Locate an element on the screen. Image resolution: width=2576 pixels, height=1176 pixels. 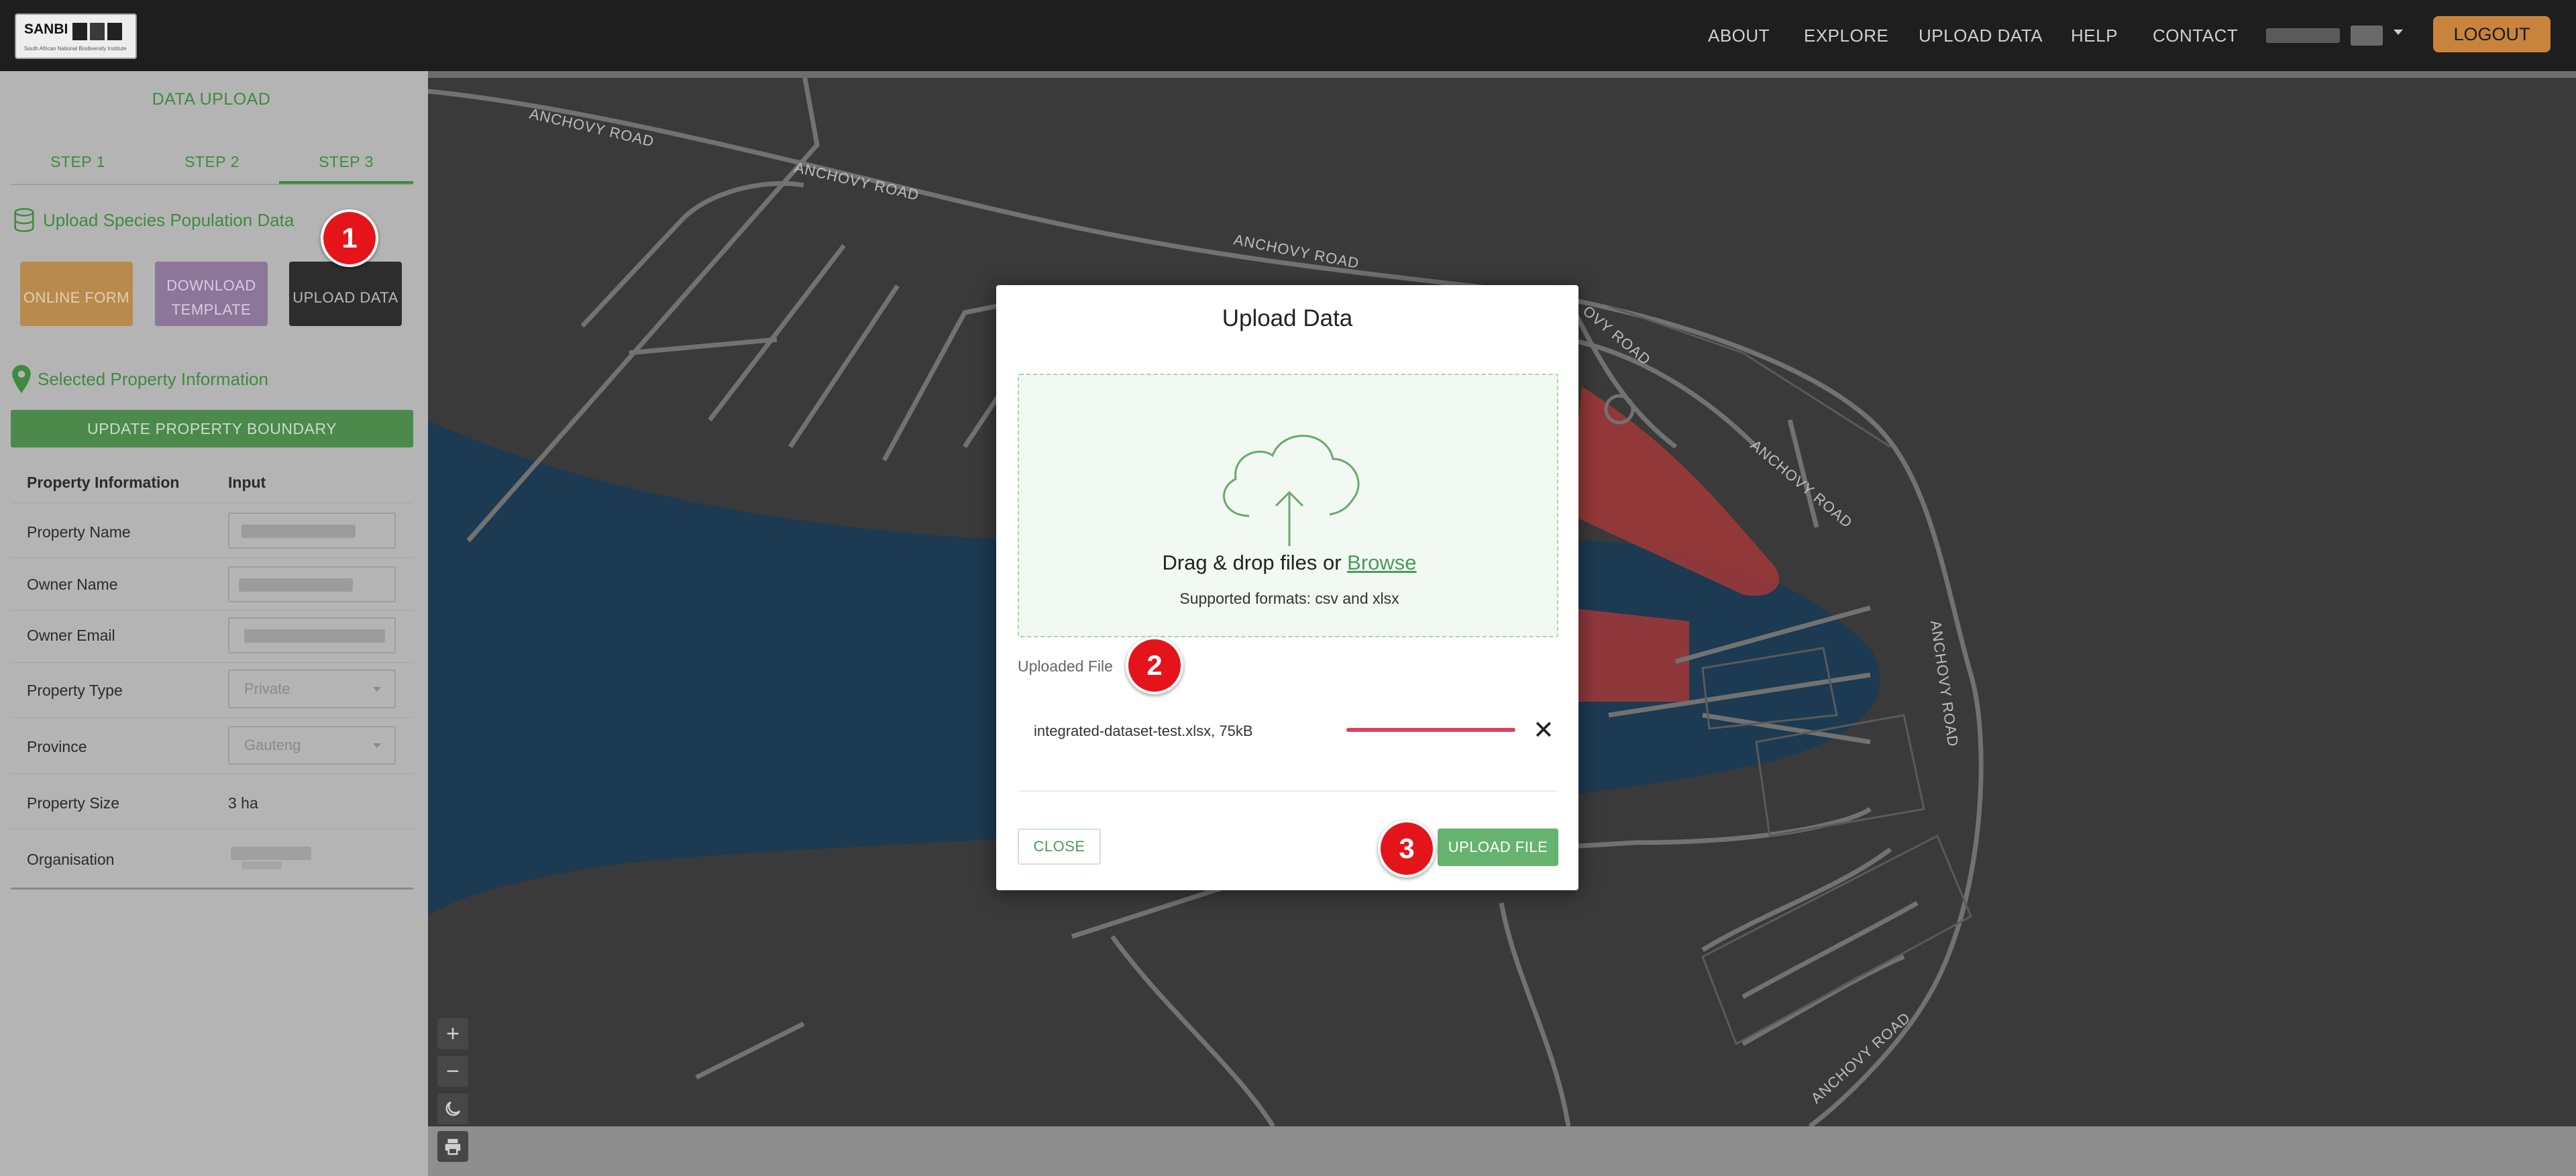
table-row: Organisation is located at coordinates (212, 859).